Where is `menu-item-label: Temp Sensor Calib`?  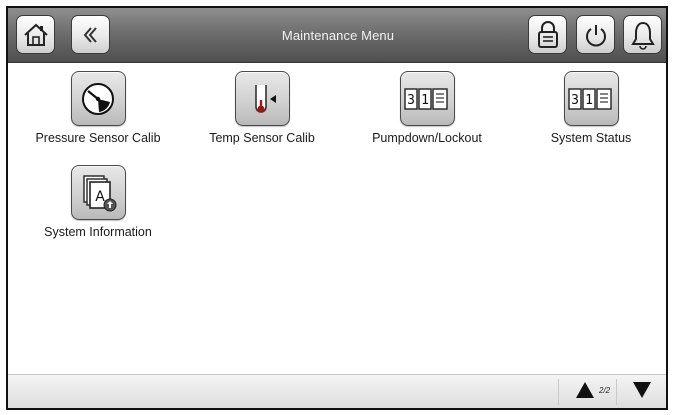 menu-item-label: Temp Sensor Calib is located at coordinates (262, 138).